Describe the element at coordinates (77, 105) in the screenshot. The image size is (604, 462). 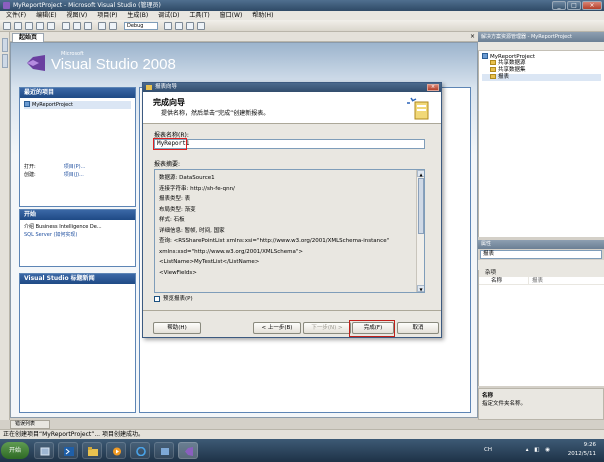
I see `recent-project-item: MyReportProject` at that location.